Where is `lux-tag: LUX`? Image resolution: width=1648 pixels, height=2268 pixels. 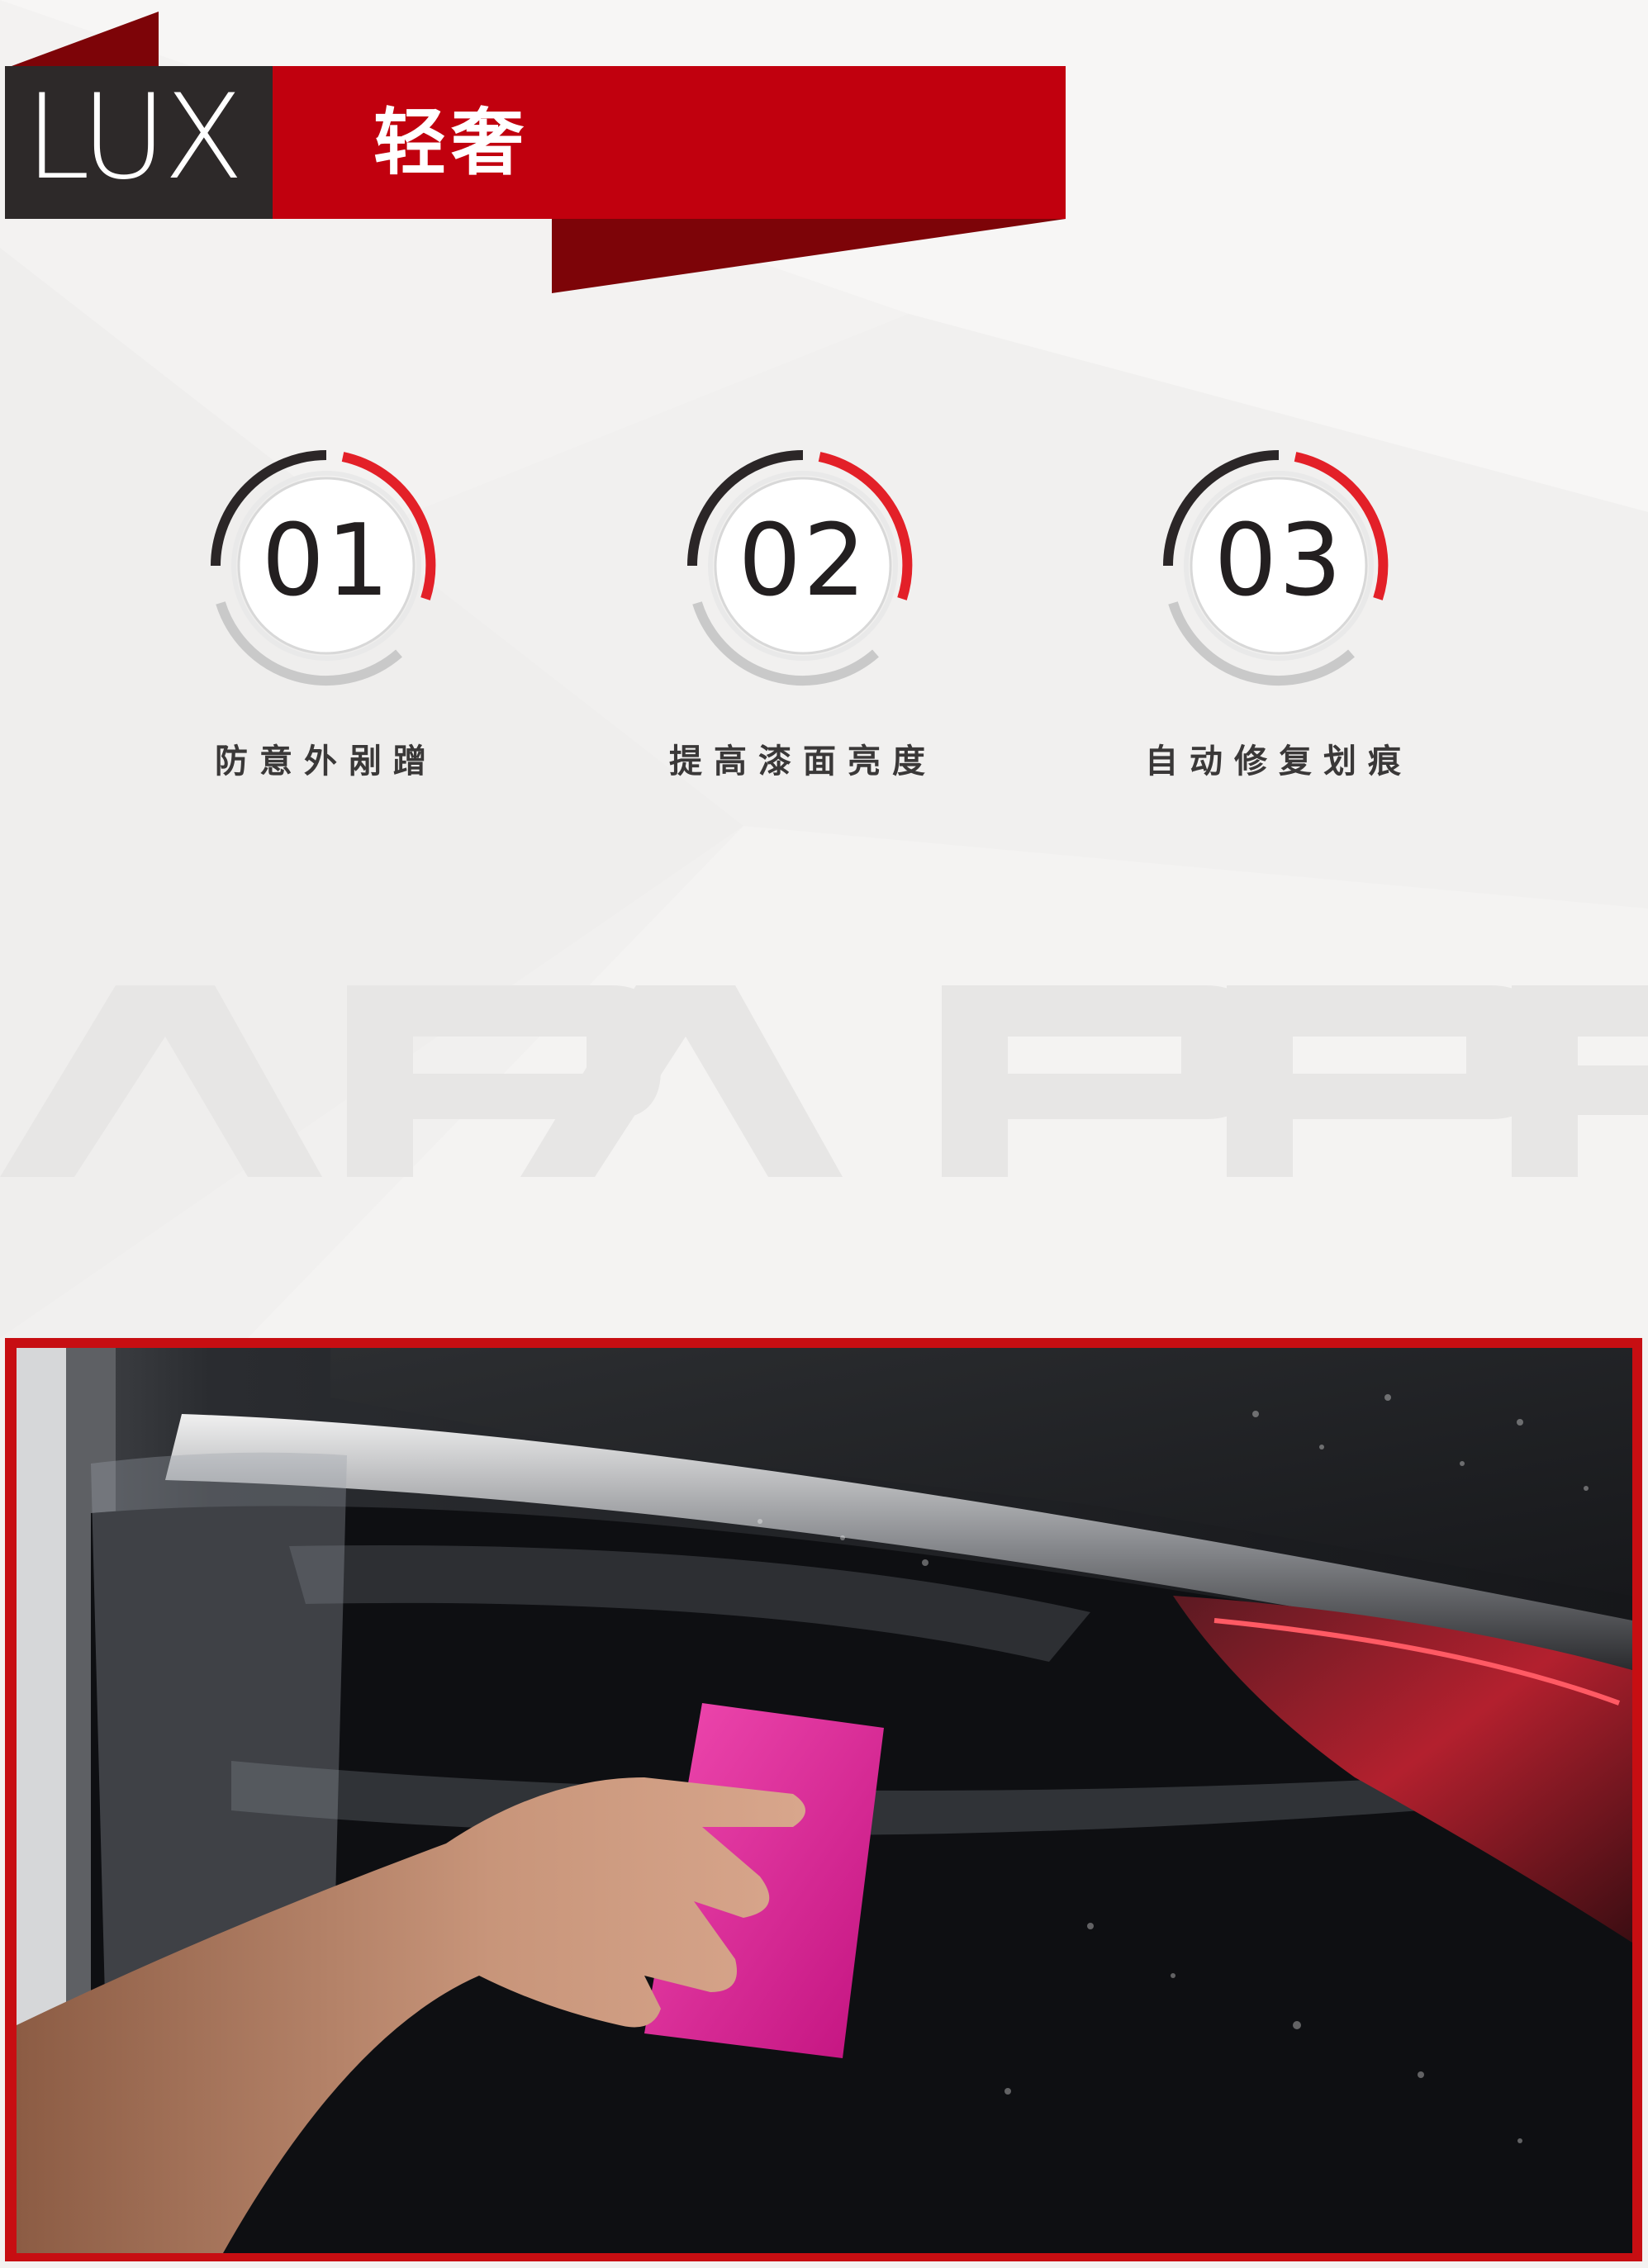 lux-tag: LUX is located at coordinates (134, 137).